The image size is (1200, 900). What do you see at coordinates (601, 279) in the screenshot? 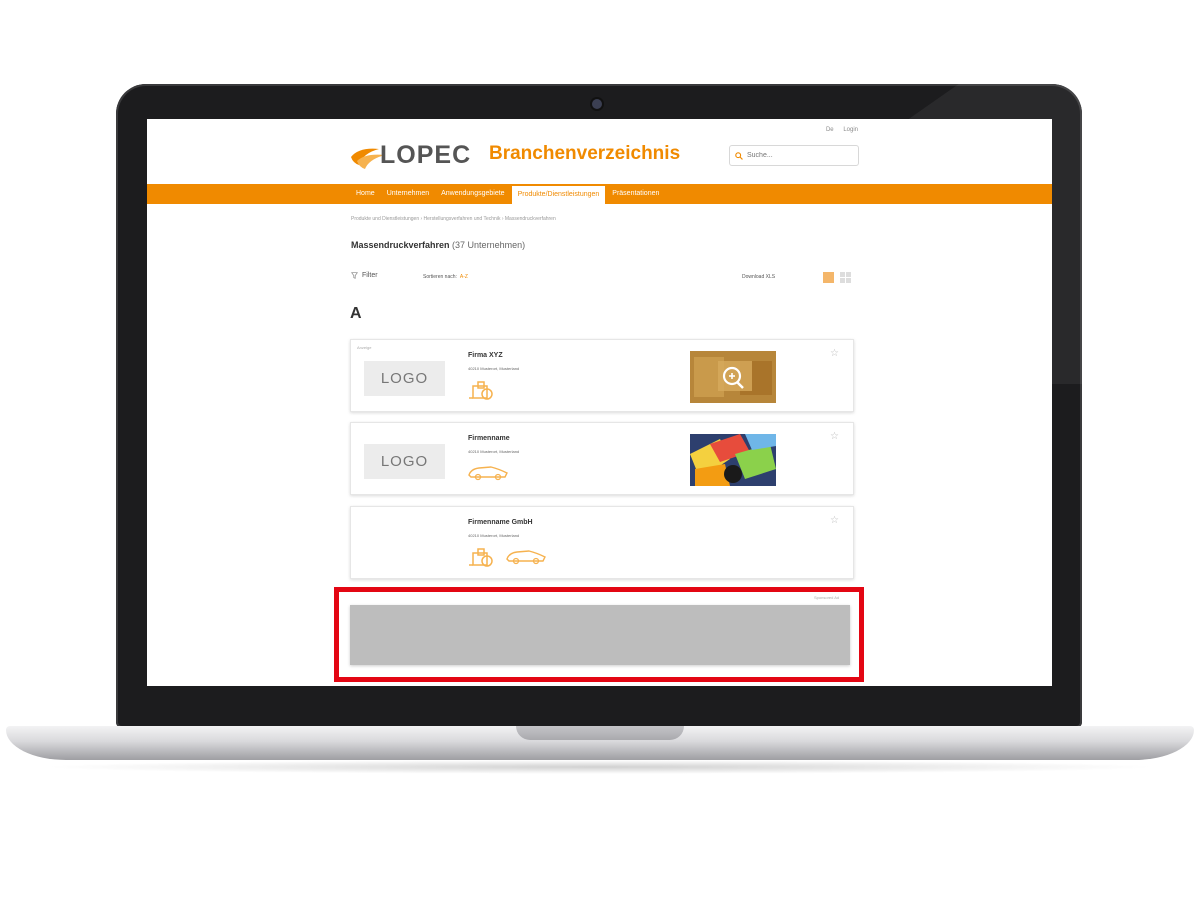
I see `results-toolbar: Filter Sortieren nach: A-Z Download XLS` at bounding box center [601, 279].